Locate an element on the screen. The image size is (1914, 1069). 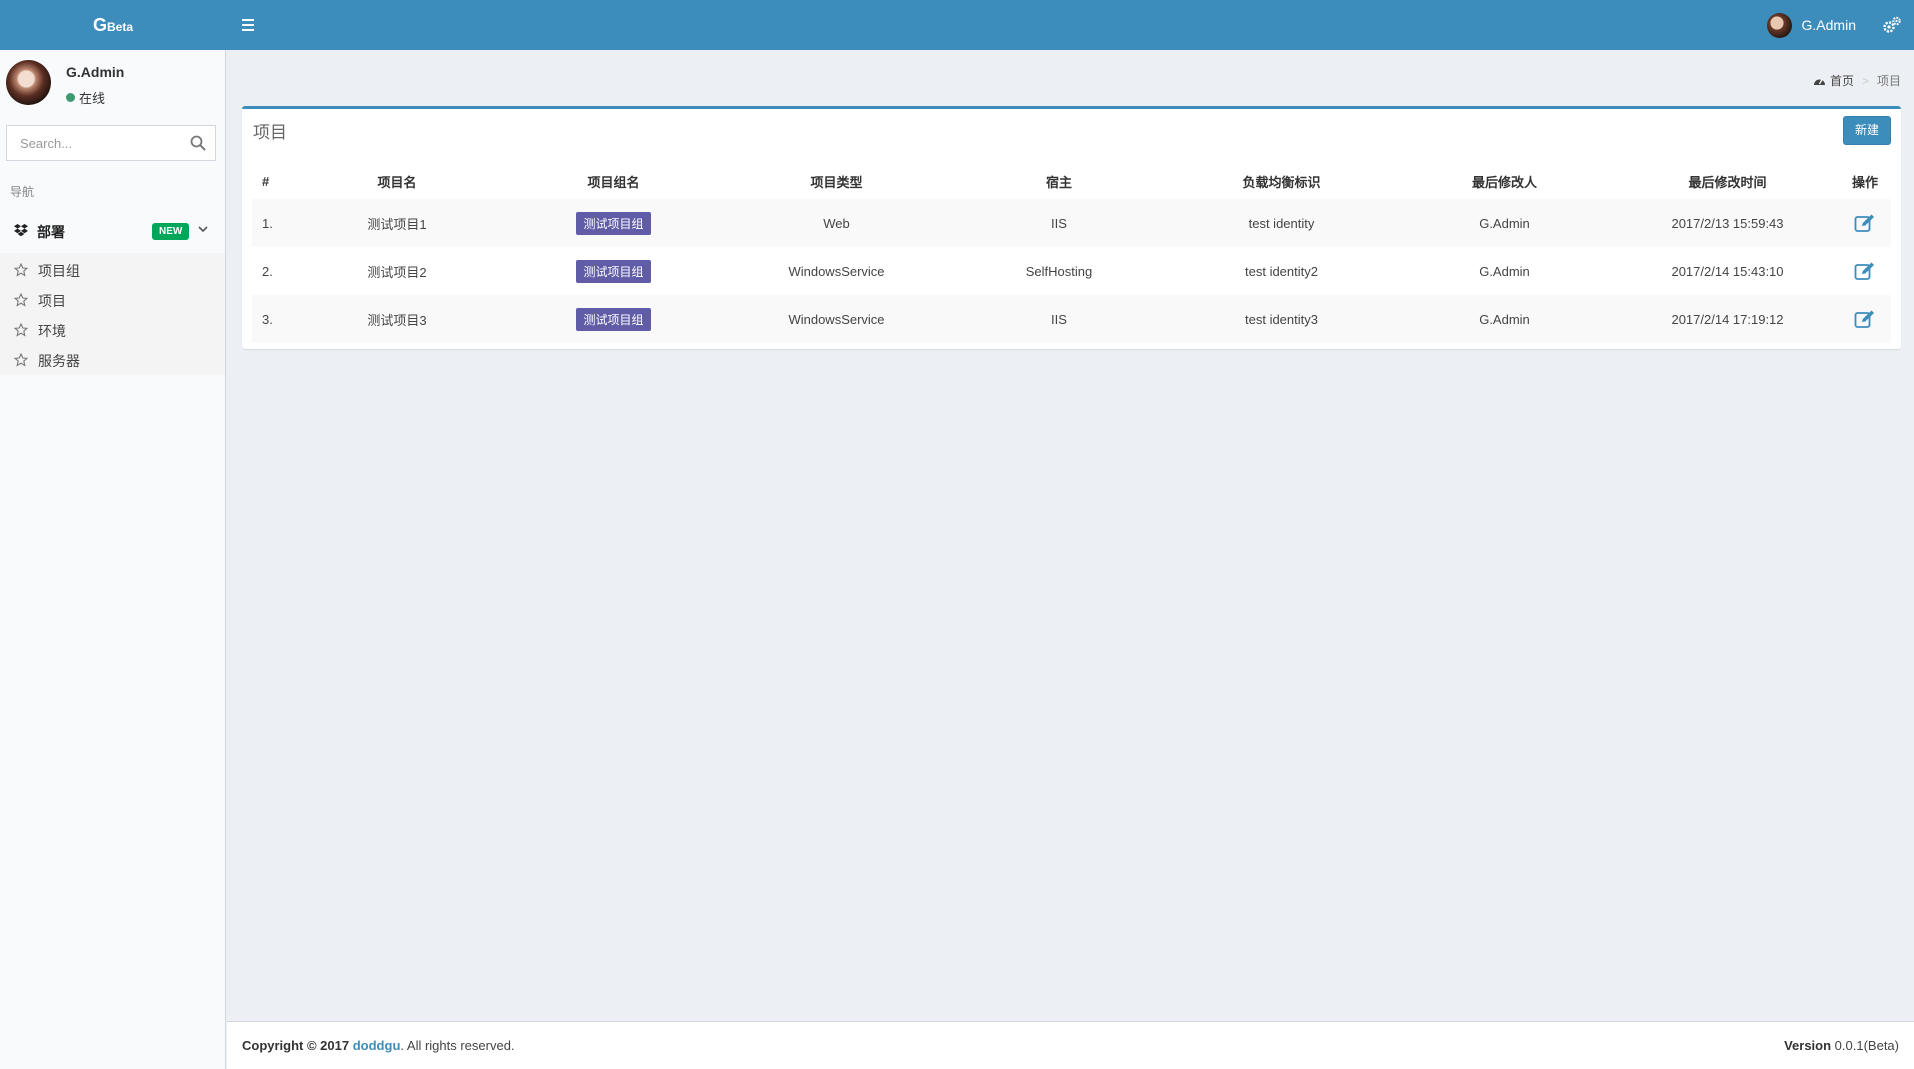
top-user-menu: G.Admin is located at coordinates (1811, 25).